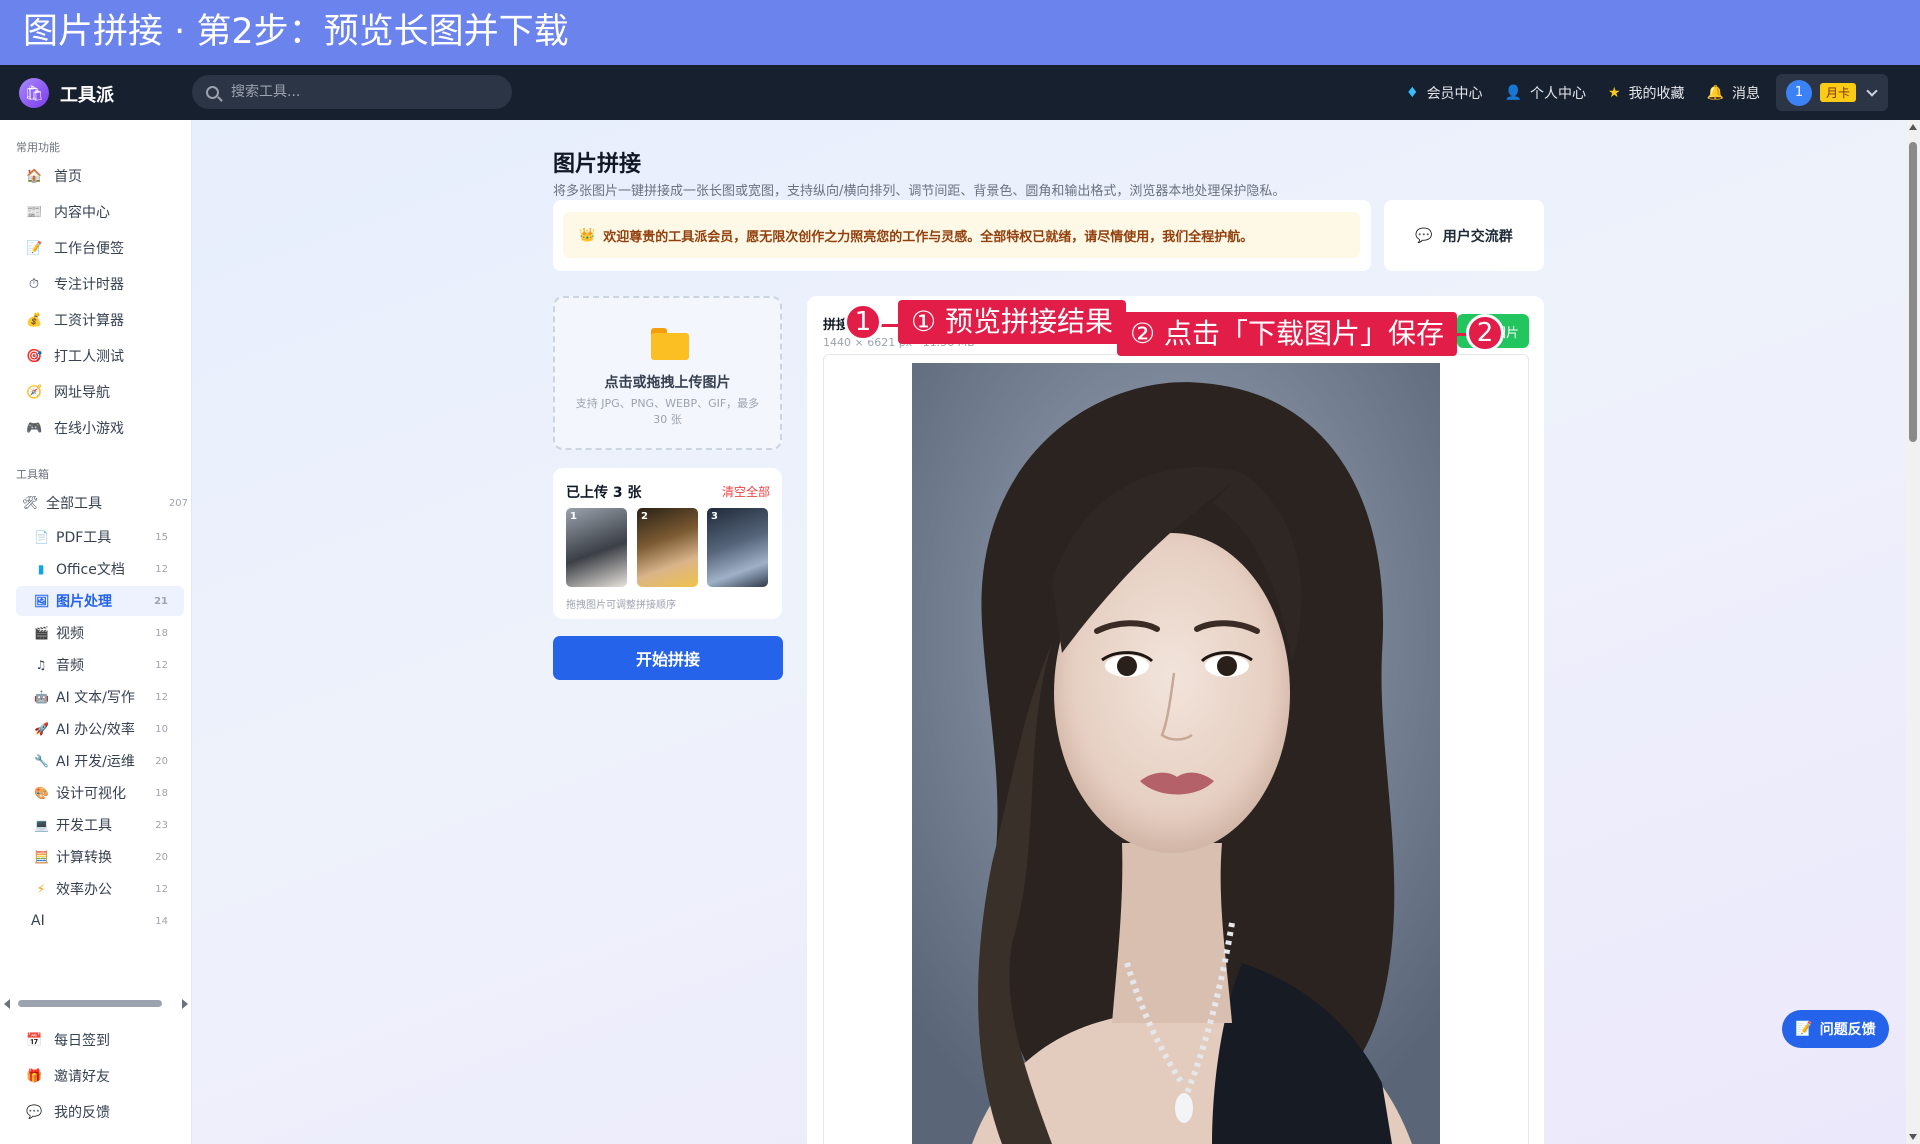 This screenshot has width=1920, height=1144. What do you see at coordinates (100, 761) in the screenshot?
I see `sidebar-item-ai-dev: 🔧 AI 开发/运维 20` at bounding box center [100, 761].